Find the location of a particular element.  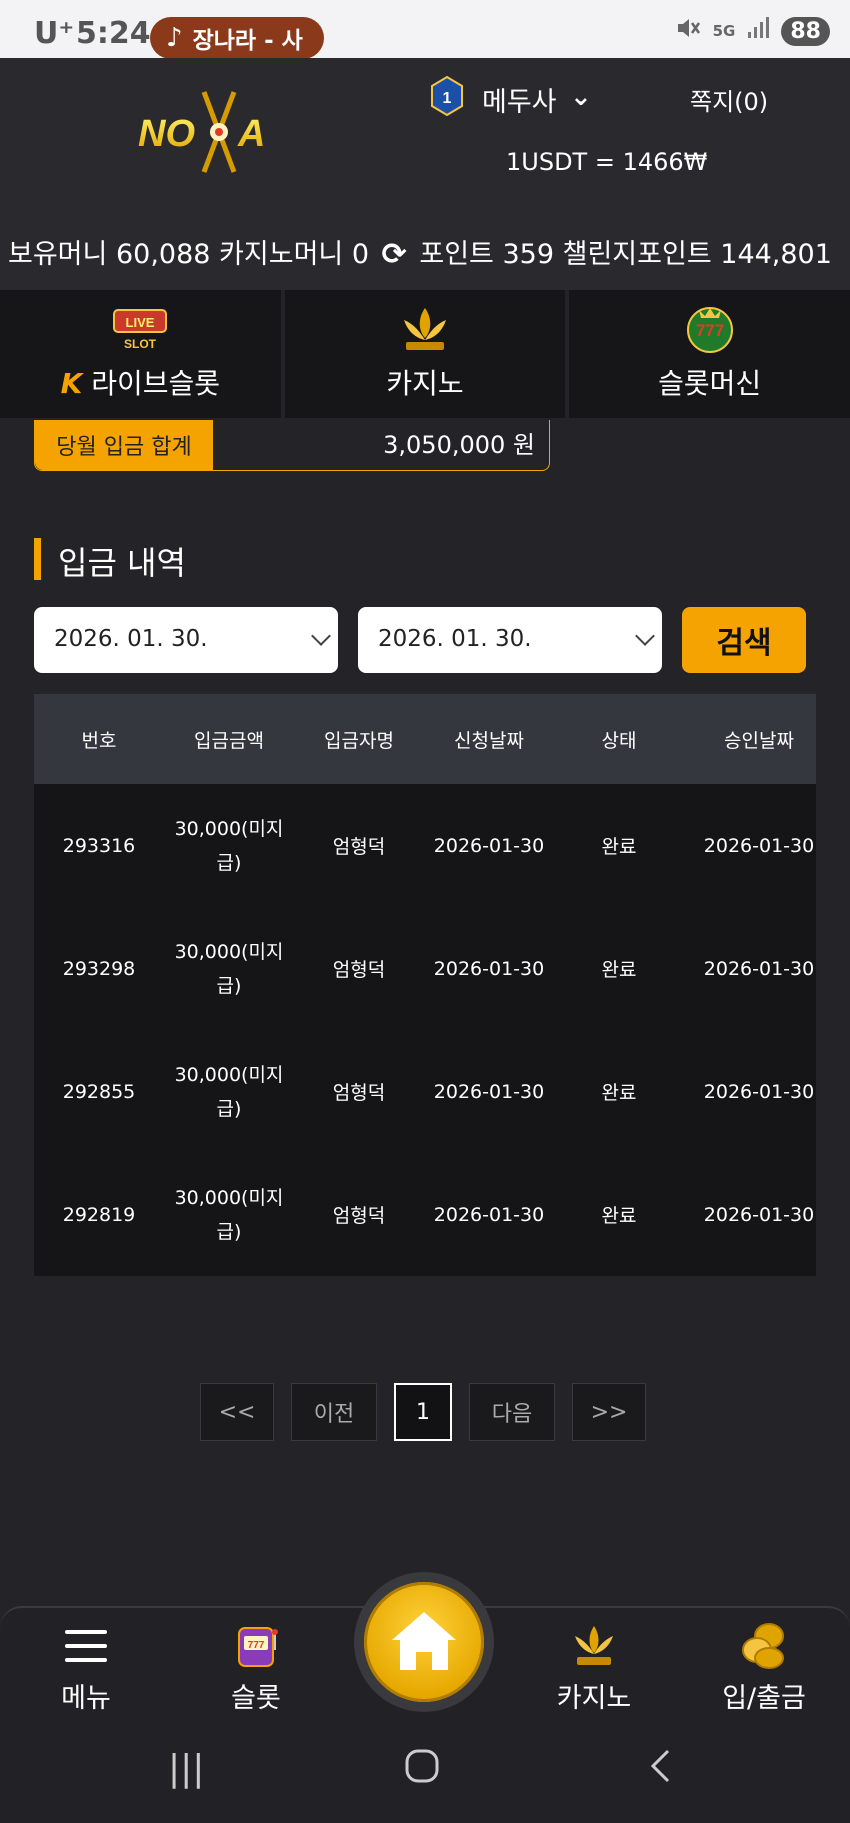

username-label: 메두사 is located at coordinates (519, 99).